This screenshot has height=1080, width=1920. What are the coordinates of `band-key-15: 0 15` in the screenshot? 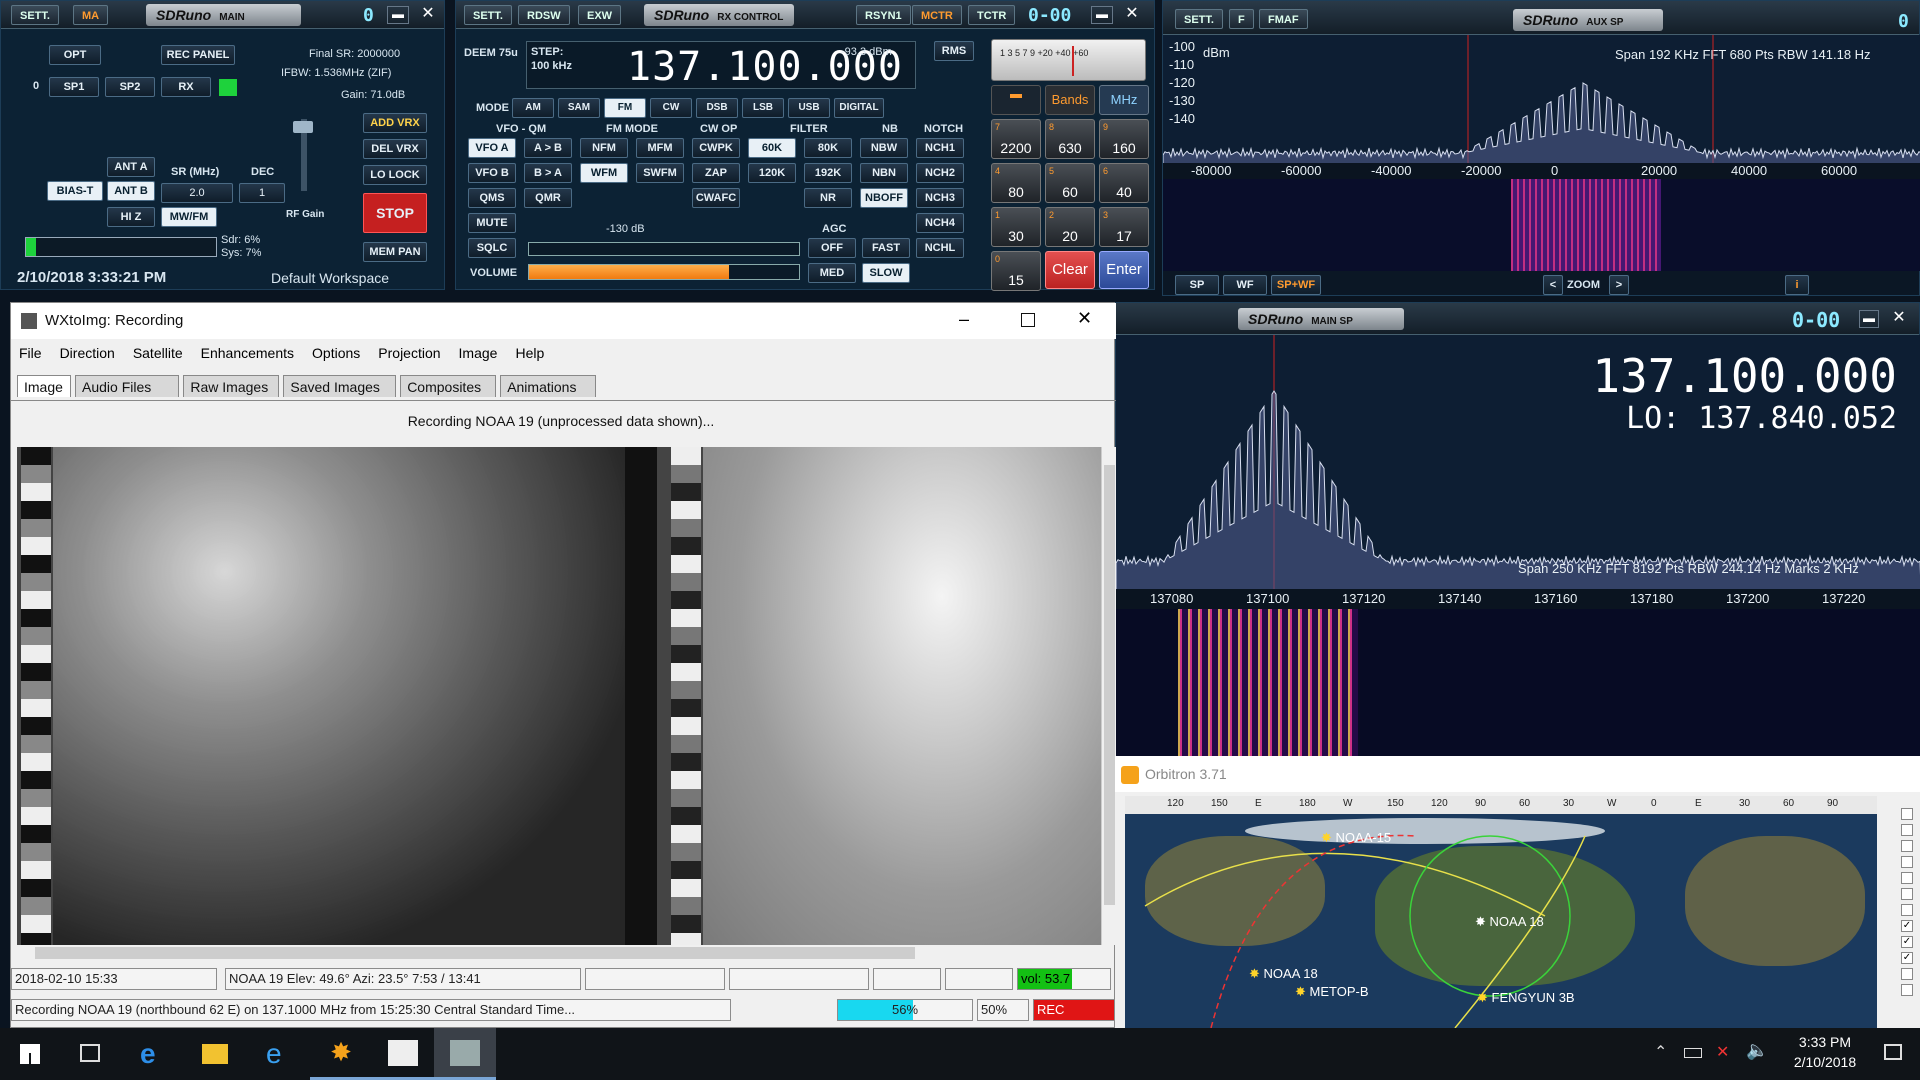 It's located at (1016, 271).